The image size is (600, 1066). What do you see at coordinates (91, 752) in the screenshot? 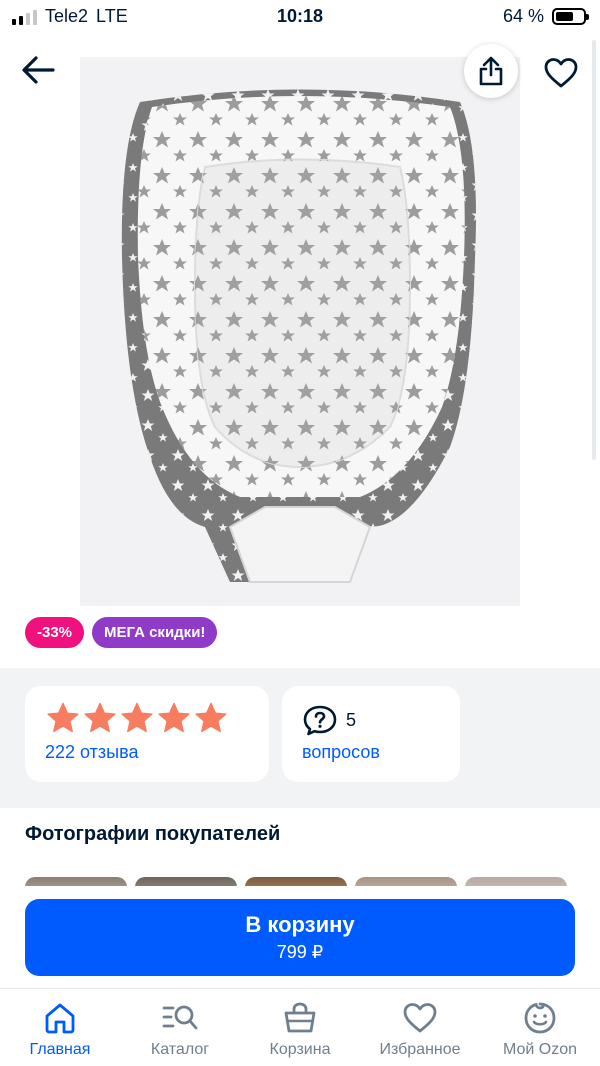
I see `reviews-link: 222 отзыва` at bounding box center [91, 752].